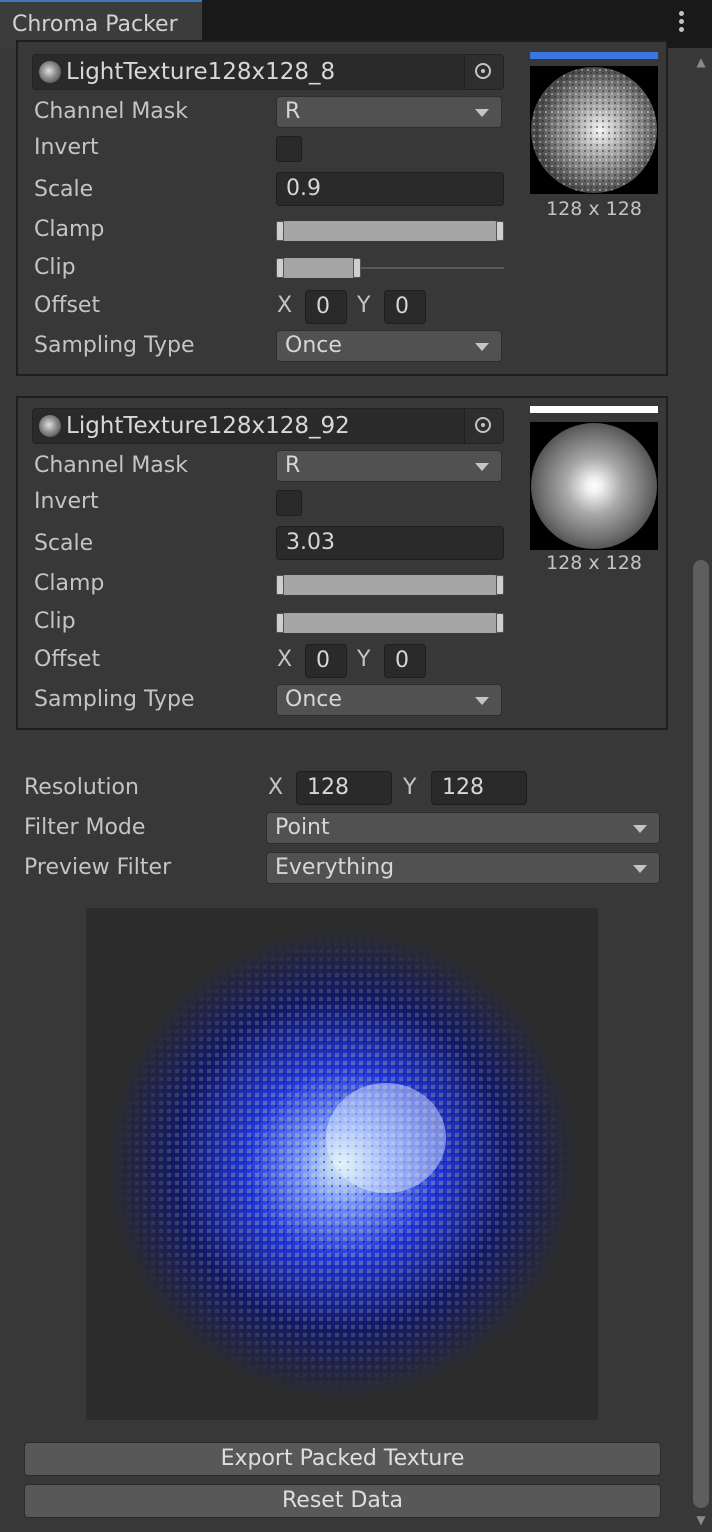  What do you see at coordinates (335, 867) in the screenshot?
I see `preview-filter-value: Everything` at bounding box center [335, 867].